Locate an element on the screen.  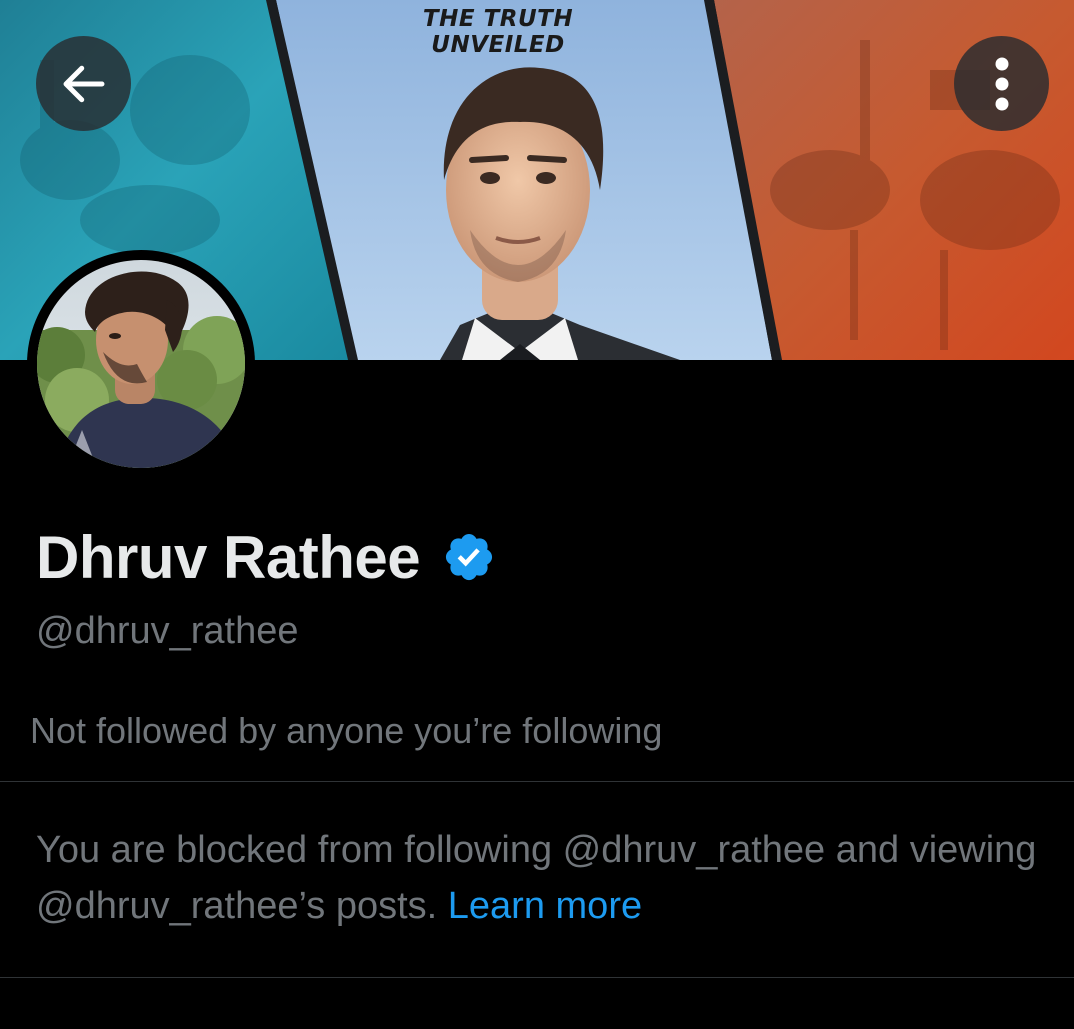
back-button is located at coordinates (83, 83).